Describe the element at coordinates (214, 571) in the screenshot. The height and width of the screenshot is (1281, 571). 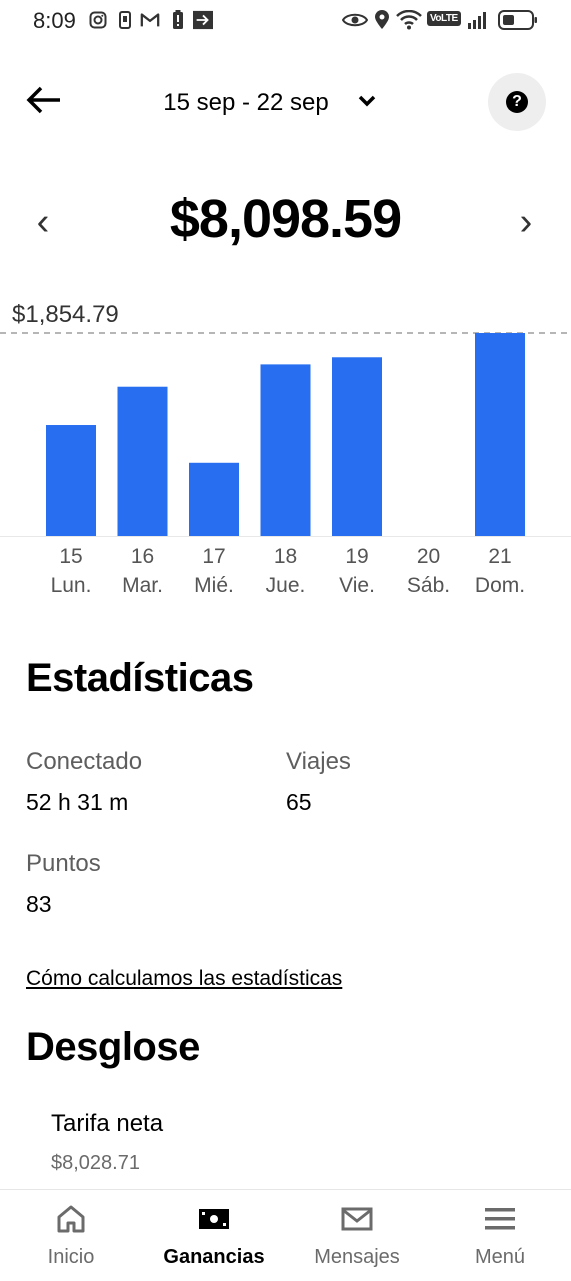
I see `chart-day-label: 17 Mié.` at that location.